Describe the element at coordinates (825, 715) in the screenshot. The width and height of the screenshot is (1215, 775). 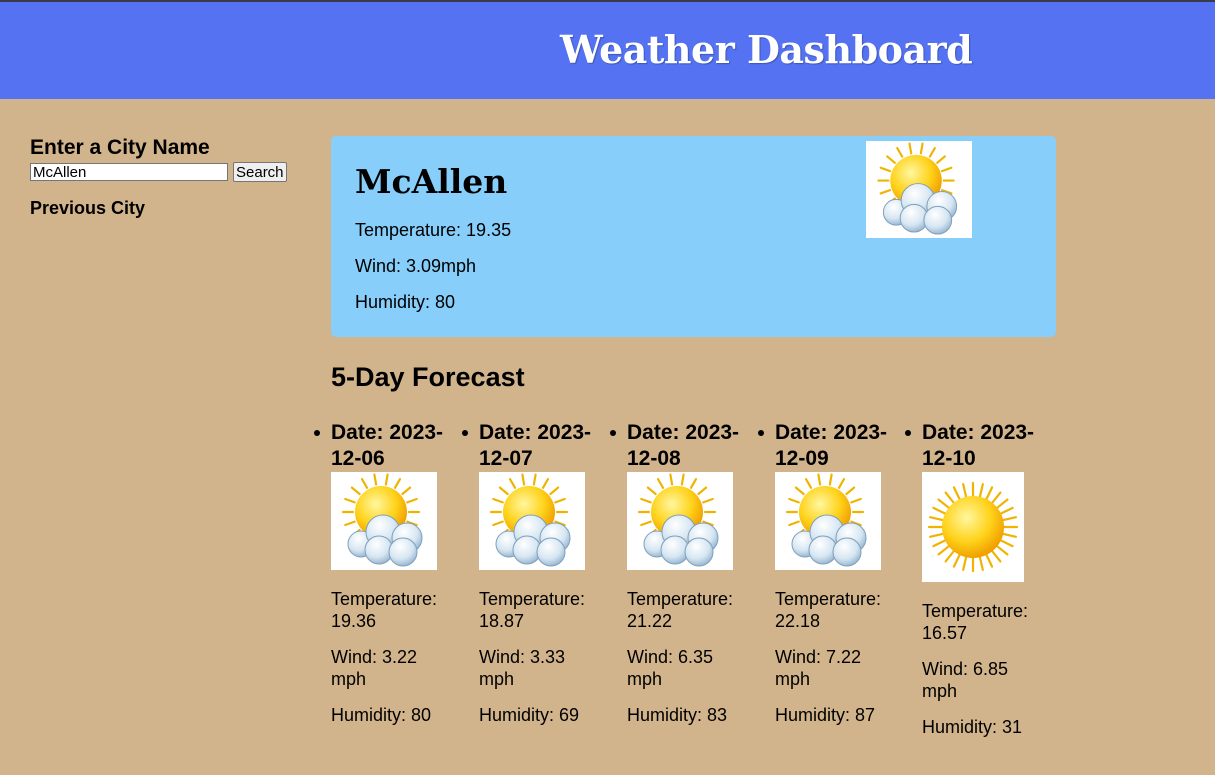
I see `forecast-humidity: Humidity: 87` at that location.